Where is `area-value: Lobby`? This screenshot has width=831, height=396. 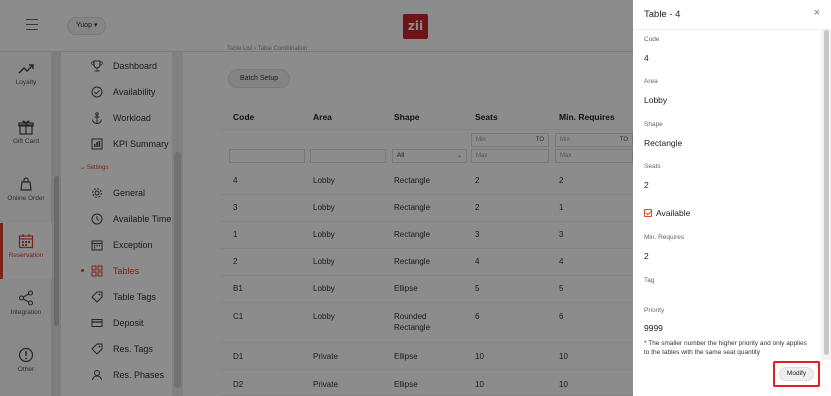
area-value: Lobby is located at coordinates (656, 100).